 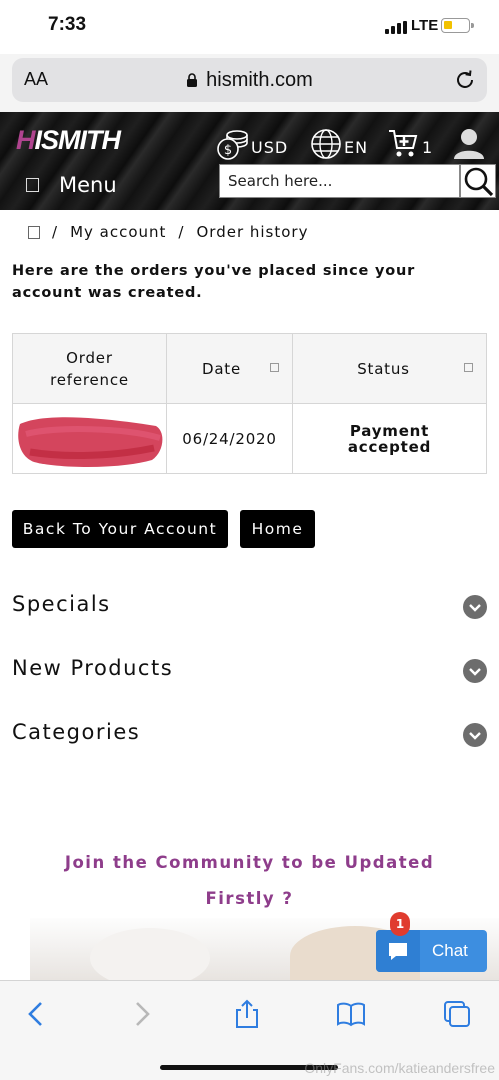 What do you see at coordinates (34, 232) in the screenshot?
I see `home-icon` at bounding box center [34, 232].